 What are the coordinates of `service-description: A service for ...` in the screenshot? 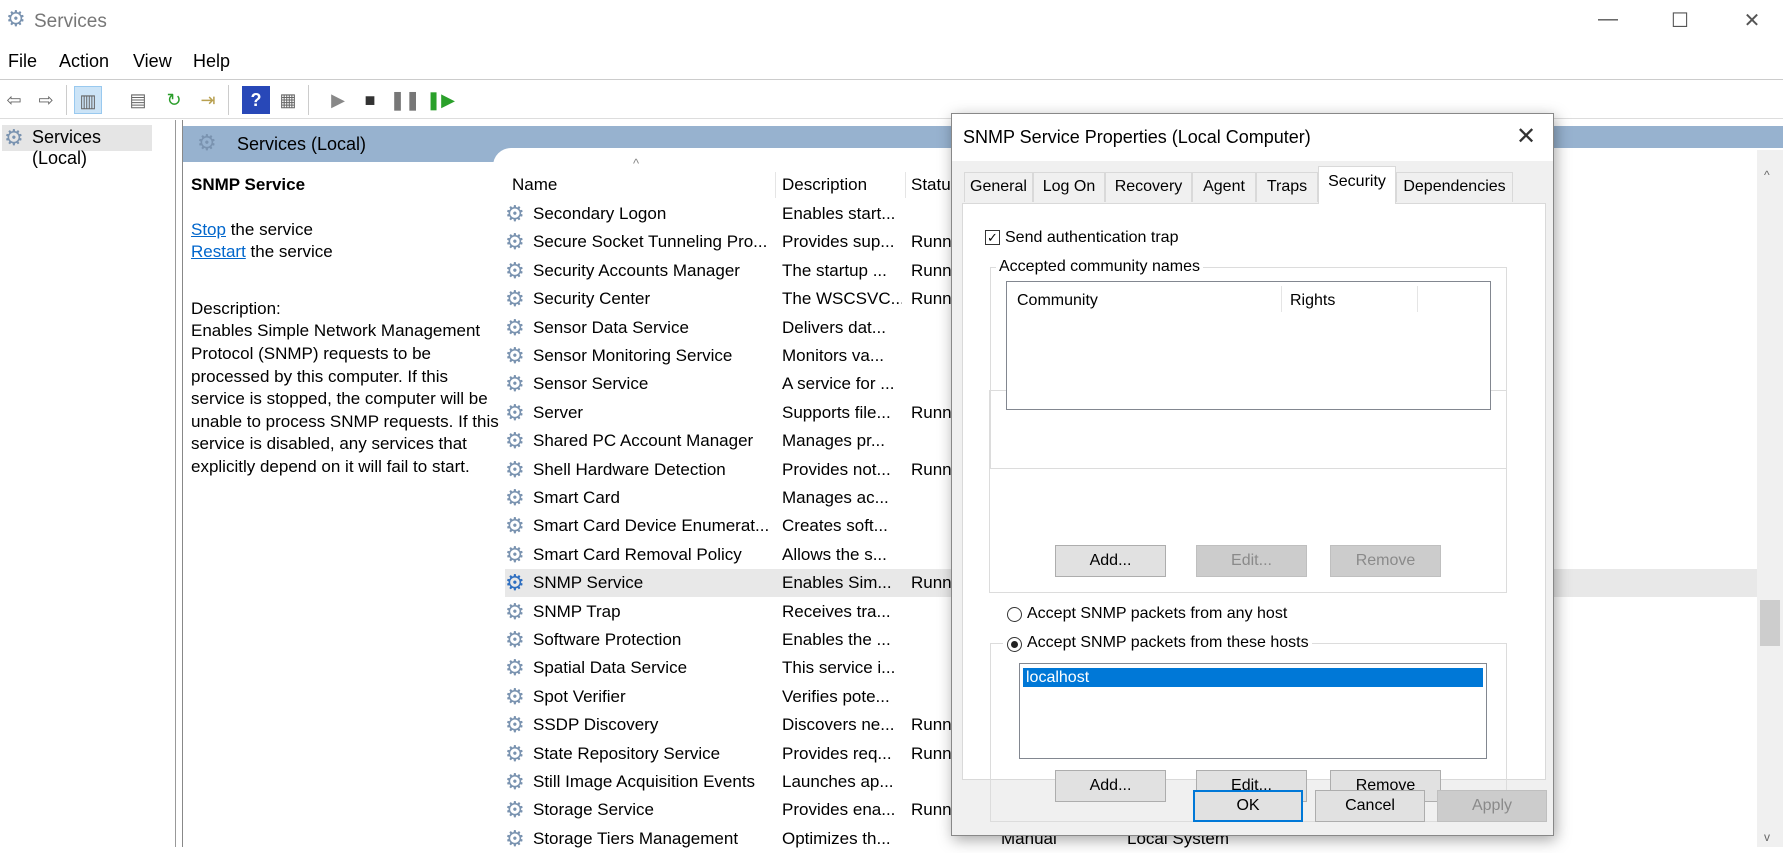 It's located at (838, 384).